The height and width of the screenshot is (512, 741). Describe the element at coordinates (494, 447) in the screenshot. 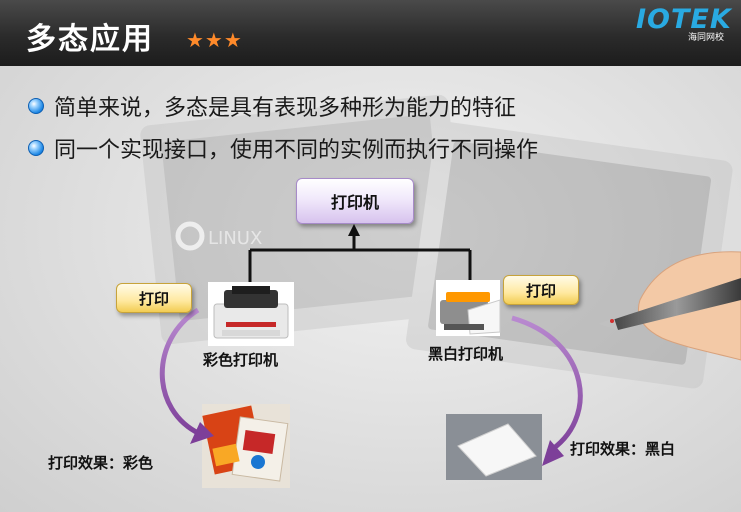

I see `bw-print-sample-image` at that location.